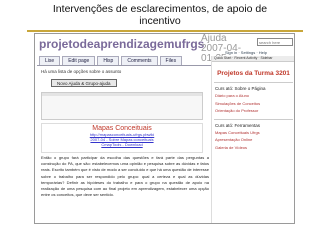  Describe the element at coordinates (122, 128) in the screenshot. I see `mapas-title: Mapas Conceituais` at that location.